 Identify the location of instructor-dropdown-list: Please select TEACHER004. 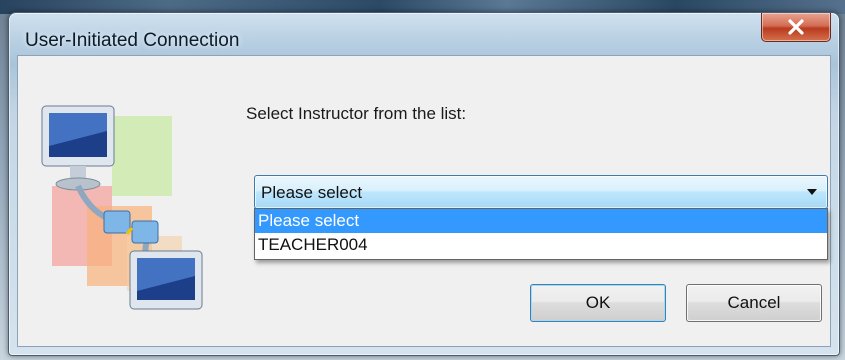
(541, 234).